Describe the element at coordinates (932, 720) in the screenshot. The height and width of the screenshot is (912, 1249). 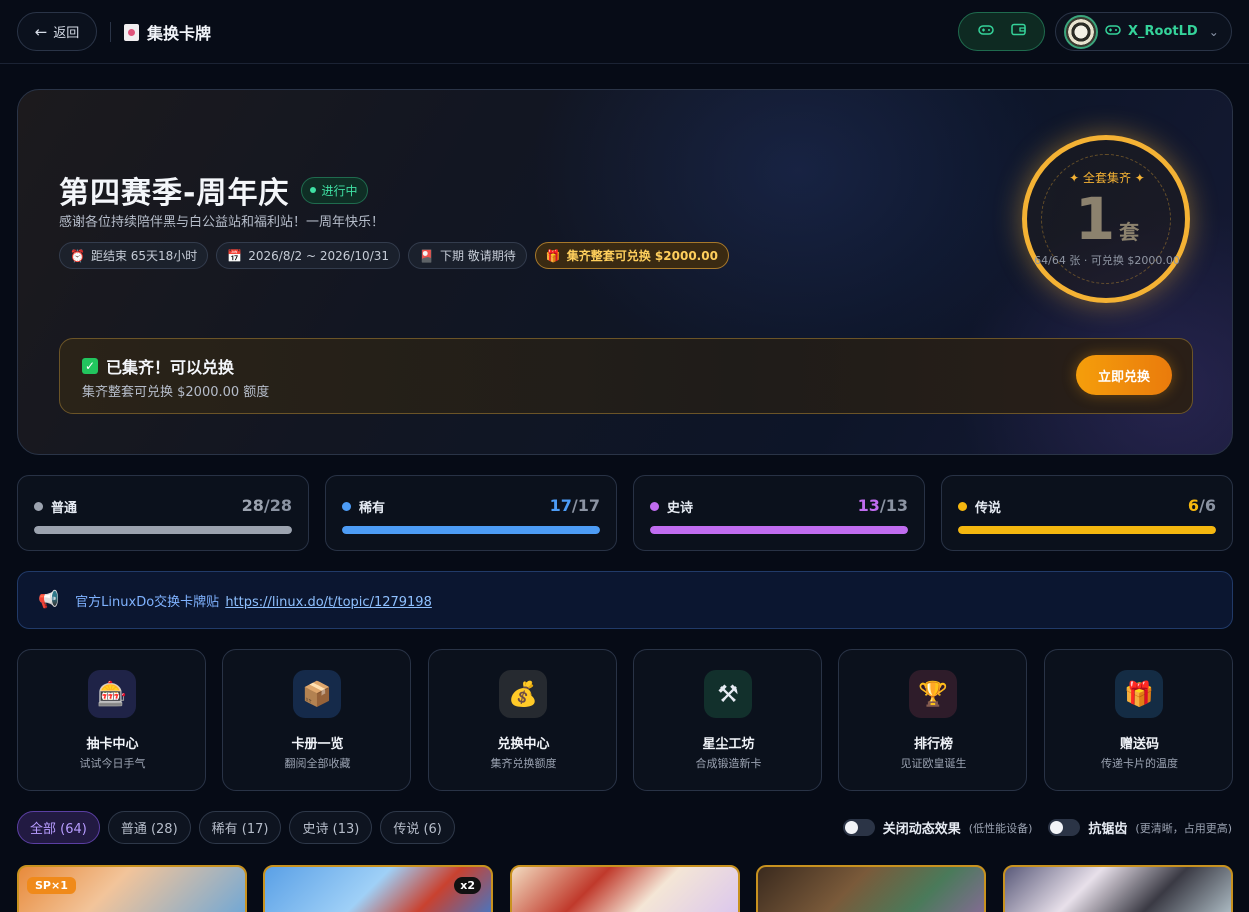
I see `feature-leaderboard: 🏆 排行榜 见证欧皇诞生` at that location.